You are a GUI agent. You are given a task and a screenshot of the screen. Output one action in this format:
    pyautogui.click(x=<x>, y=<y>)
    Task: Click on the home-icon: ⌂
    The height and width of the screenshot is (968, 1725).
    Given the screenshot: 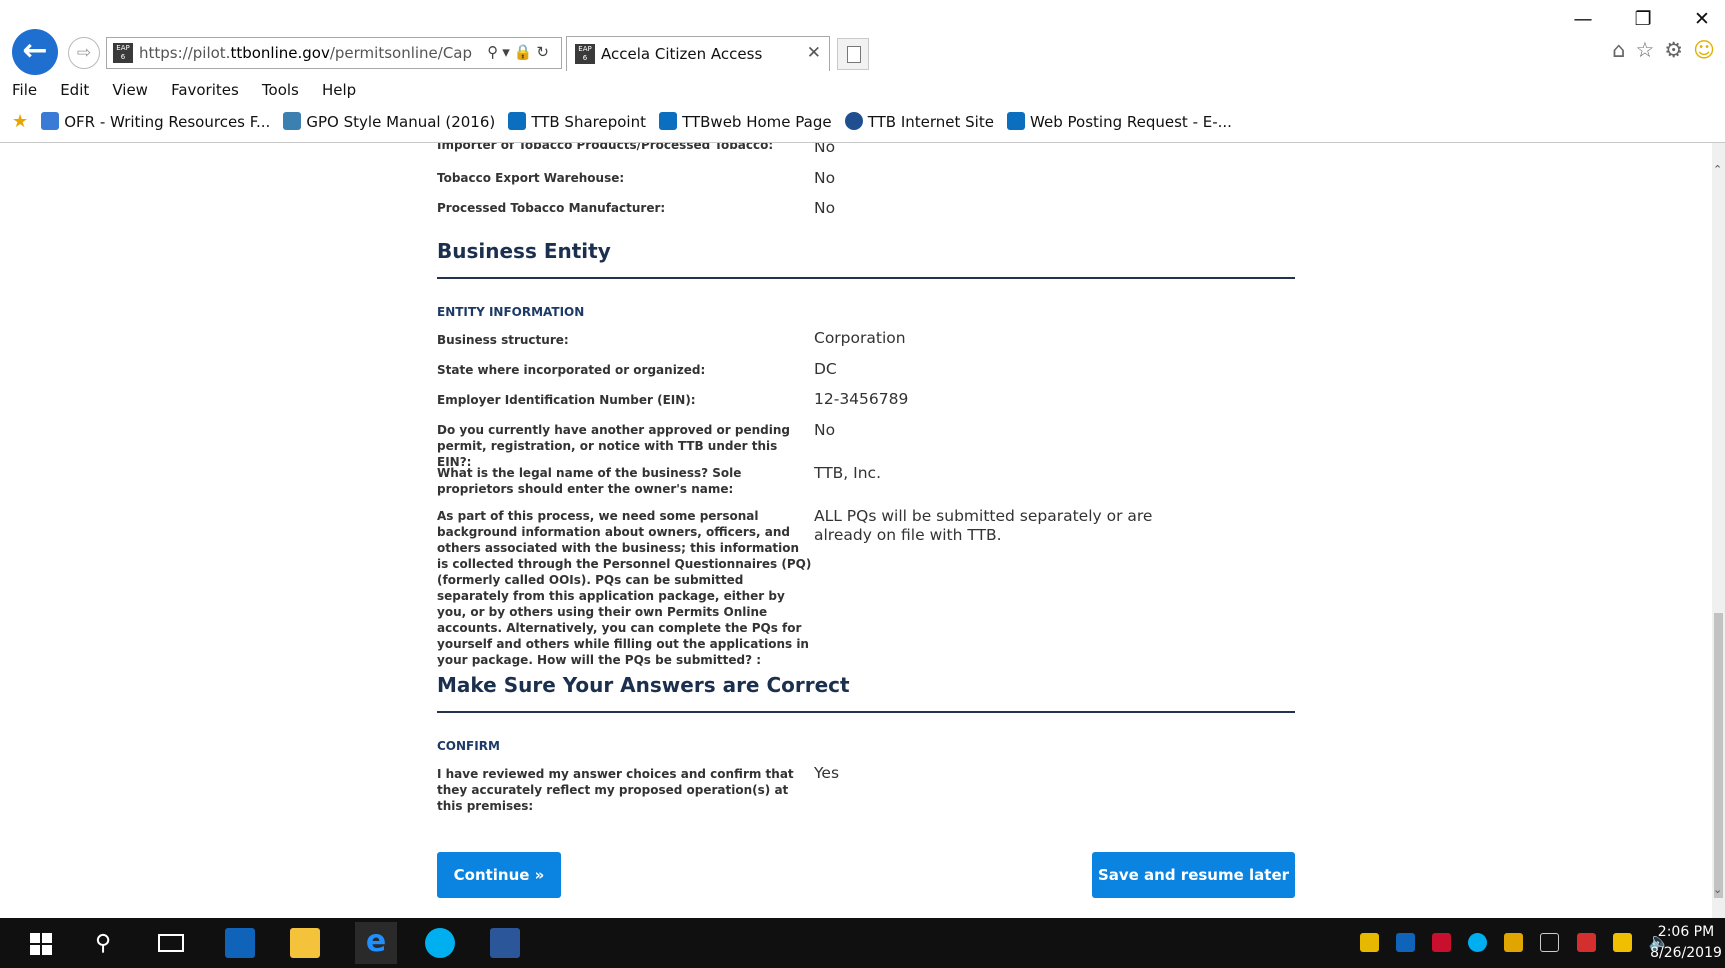 What is the action you would take?
    pyautogui.click(x=1623, y=50)
    